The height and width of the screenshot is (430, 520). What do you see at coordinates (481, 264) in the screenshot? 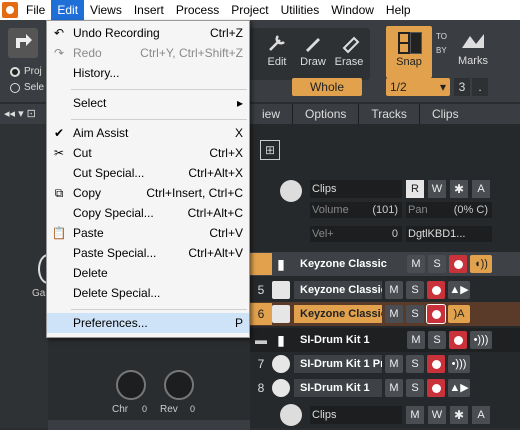
I see `input-echo-icon: ◖))` at bounding box center [481, 264].